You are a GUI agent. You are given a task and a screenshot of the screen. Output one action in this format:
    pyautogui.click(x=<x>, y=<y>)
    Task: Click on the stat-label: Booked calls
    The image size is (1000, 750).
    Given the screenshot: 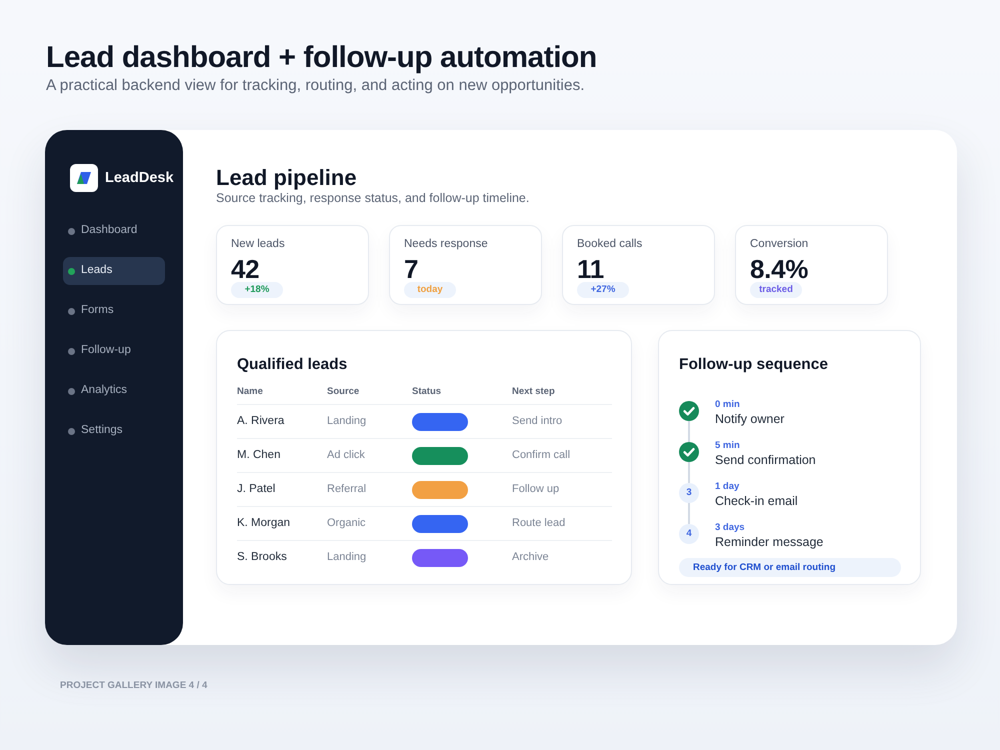 What is the action you would take?
    pyautogui.click(x=610, y=244)
    